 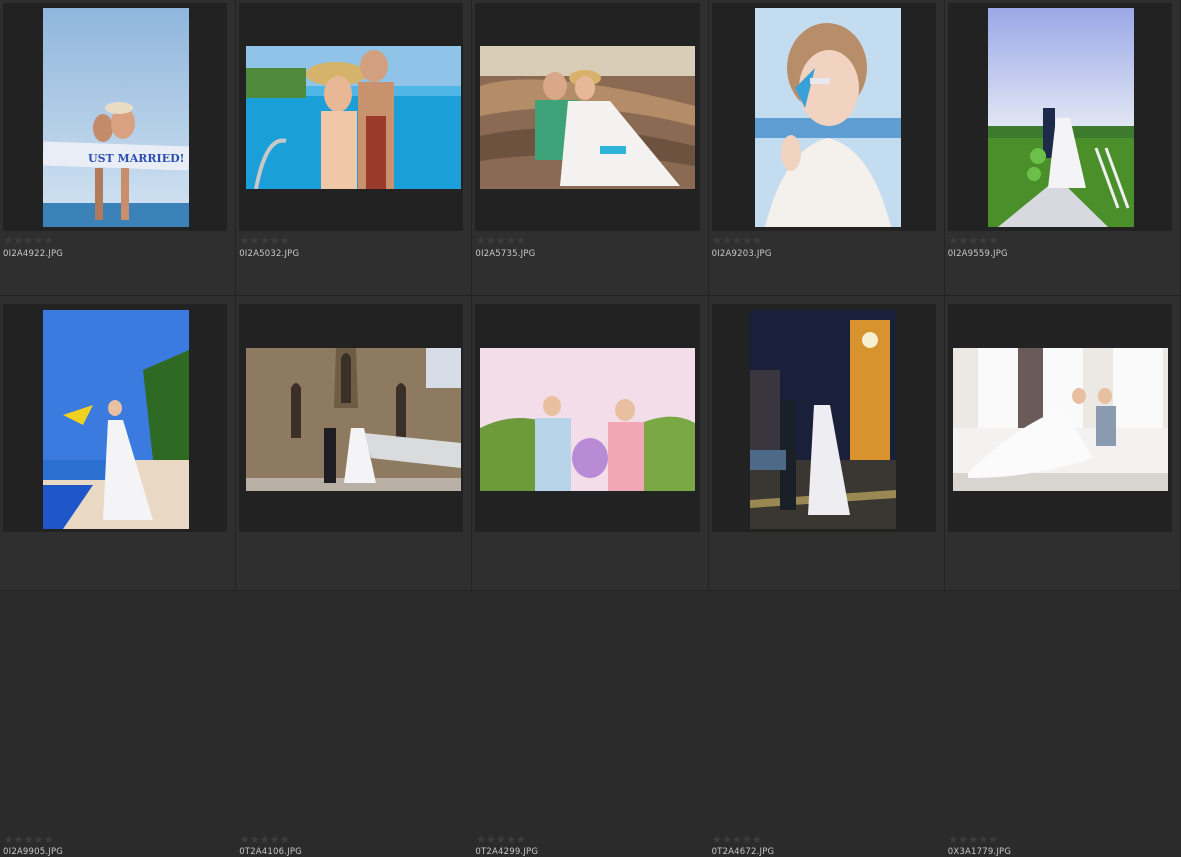 I want to click on thumbnail-cell: 0I2A5032.JPG, so click(x=354, y=148).